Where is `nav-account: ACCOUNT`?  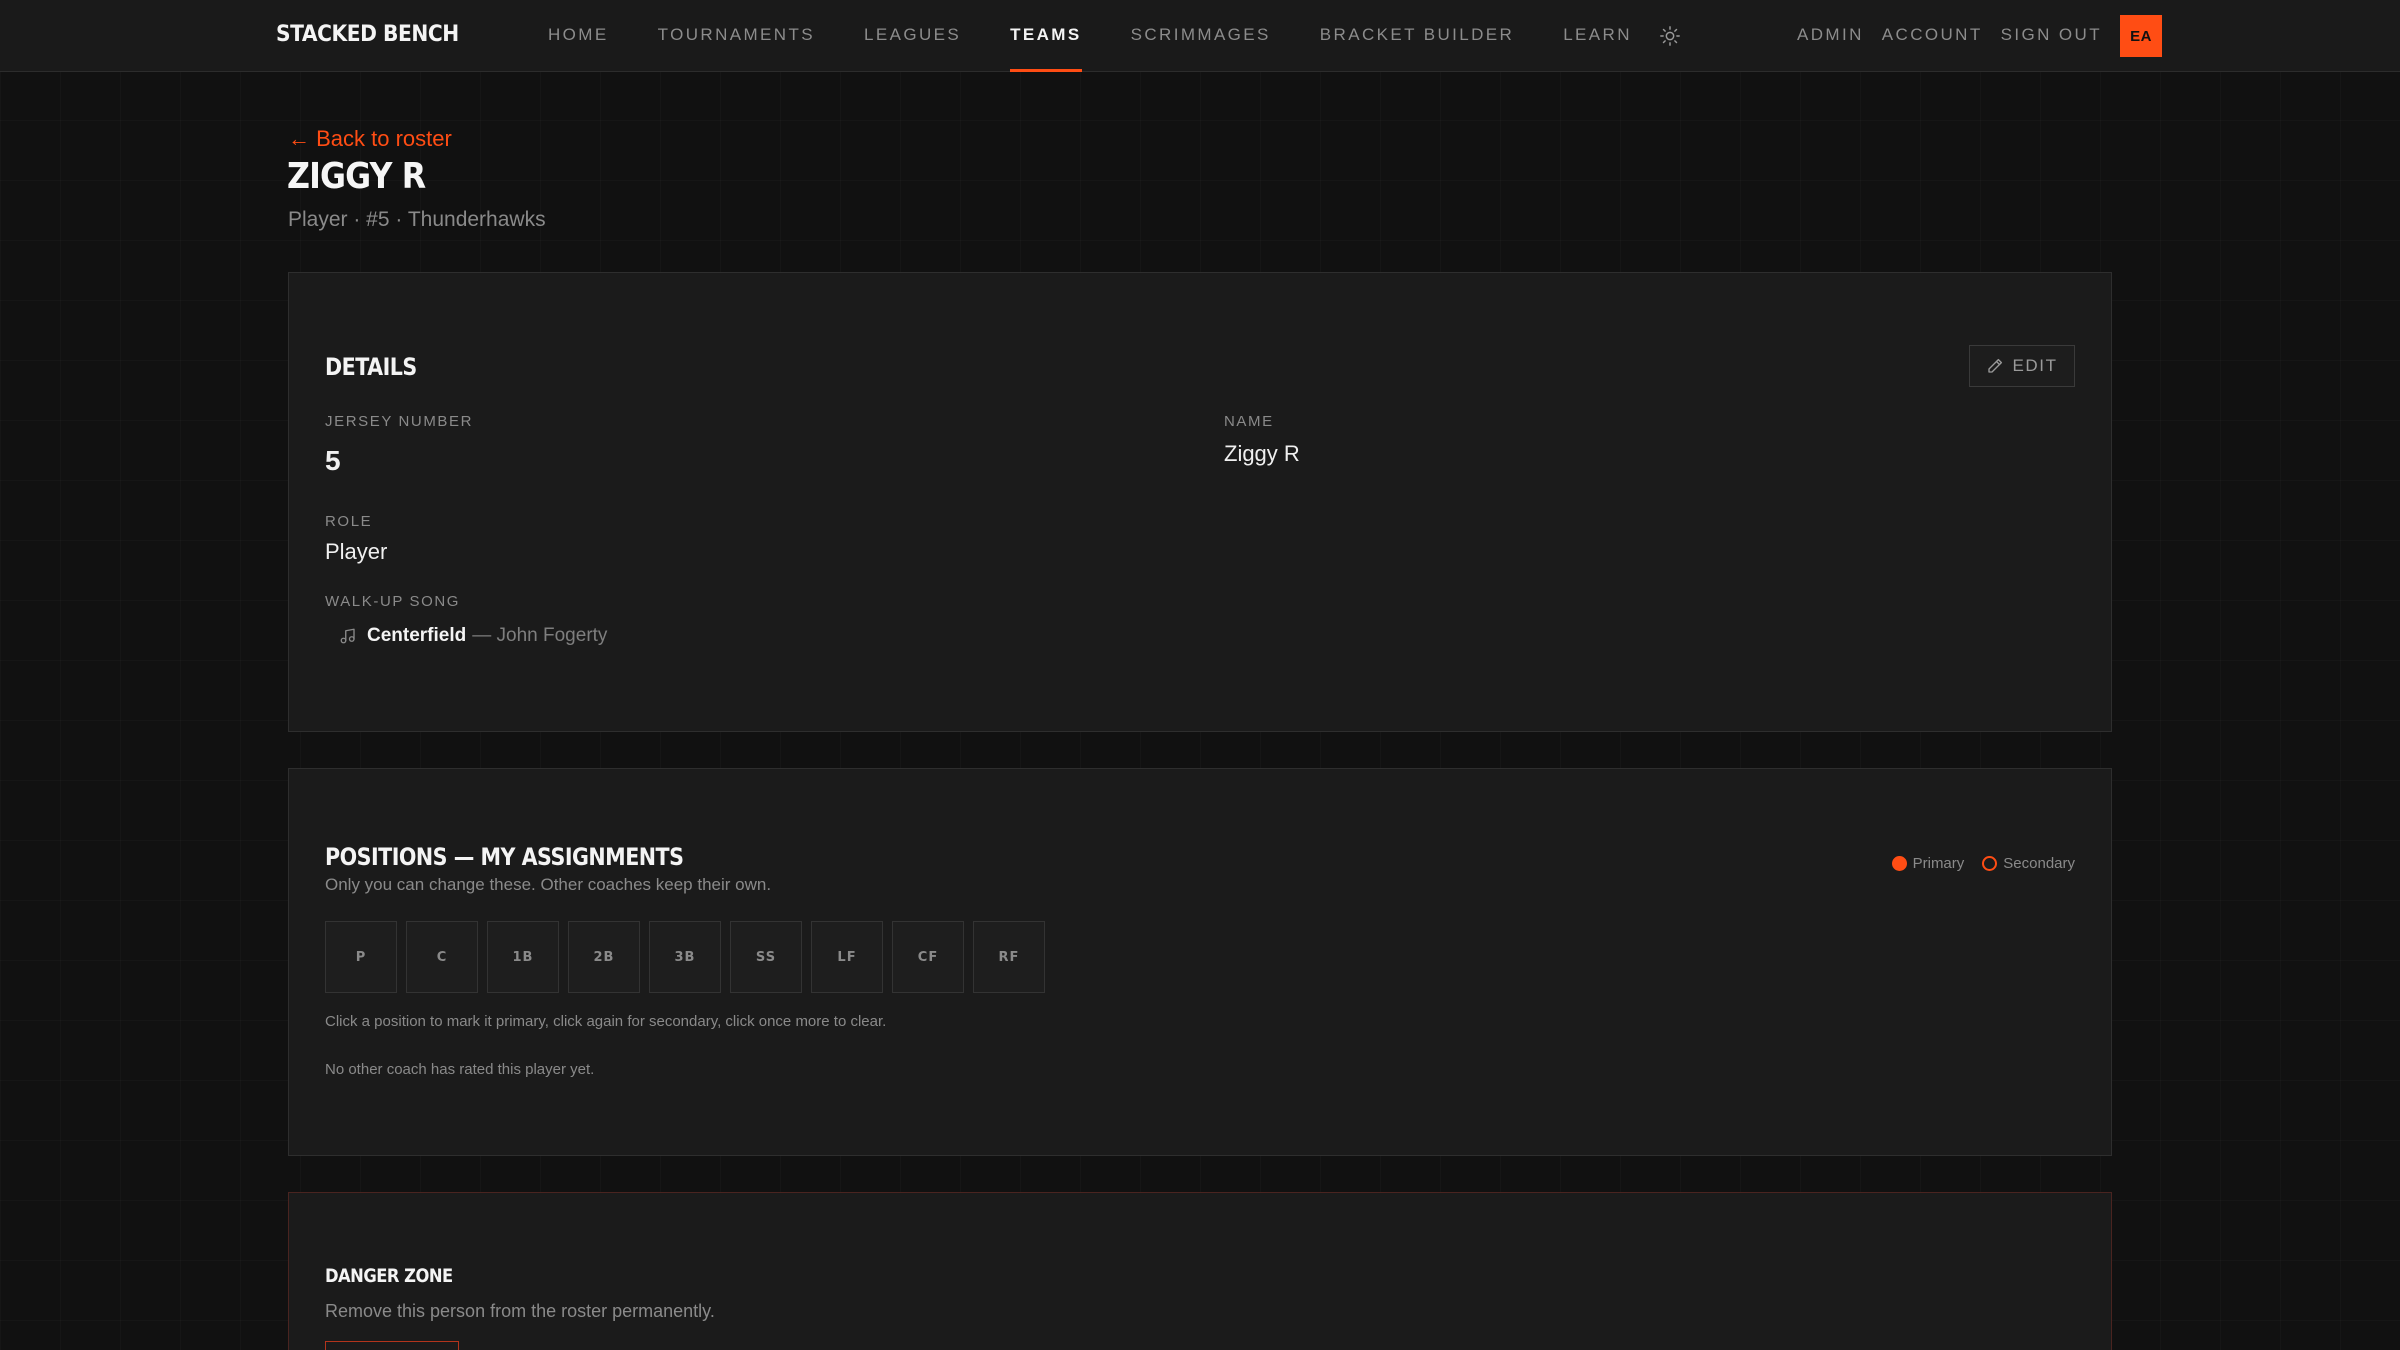
nav-account: ACCOUNT is located at coordinates (1932, 36).